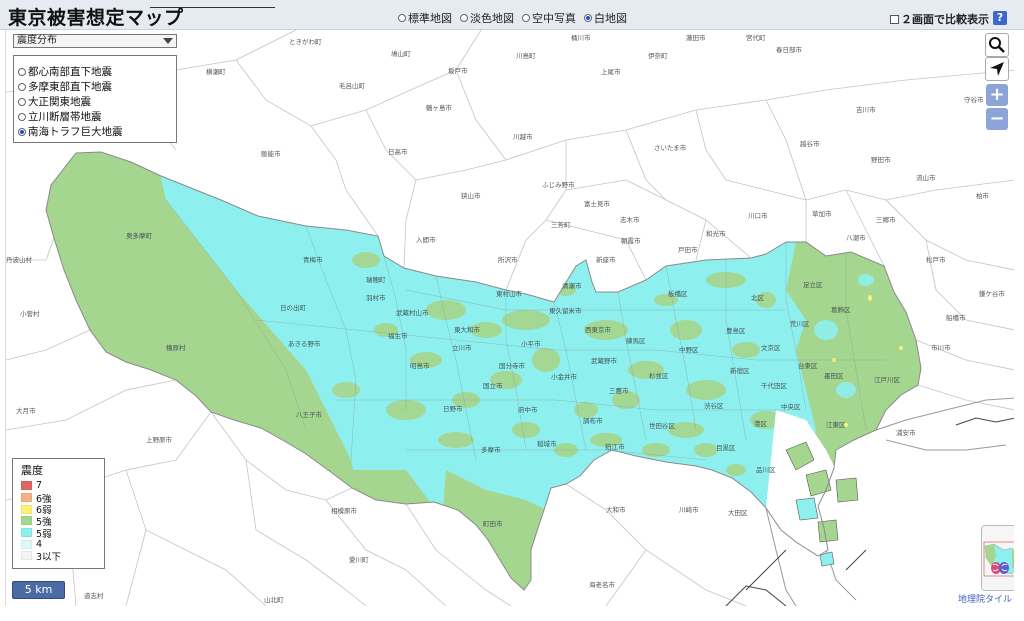 Image resolution: width=1024 pixels, height=621 pixels. I want to click on basemap-option-pale: 淡色地図, so click(487, 18).